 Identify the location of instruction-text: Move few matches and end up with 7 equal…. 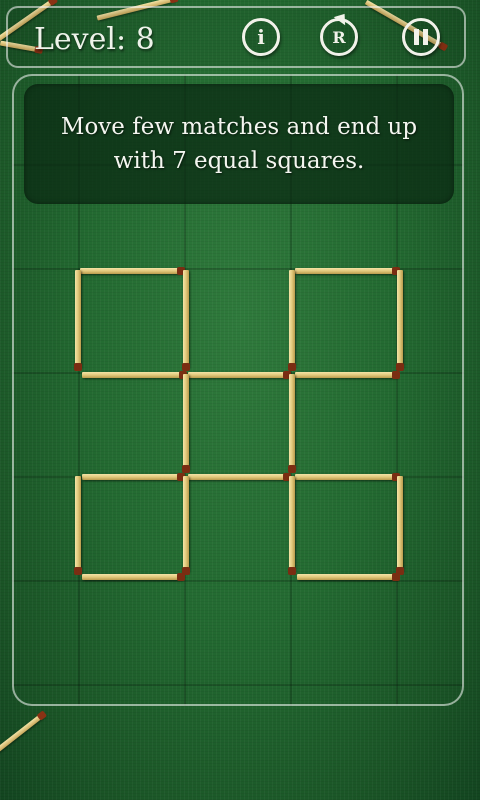
(239, 144).